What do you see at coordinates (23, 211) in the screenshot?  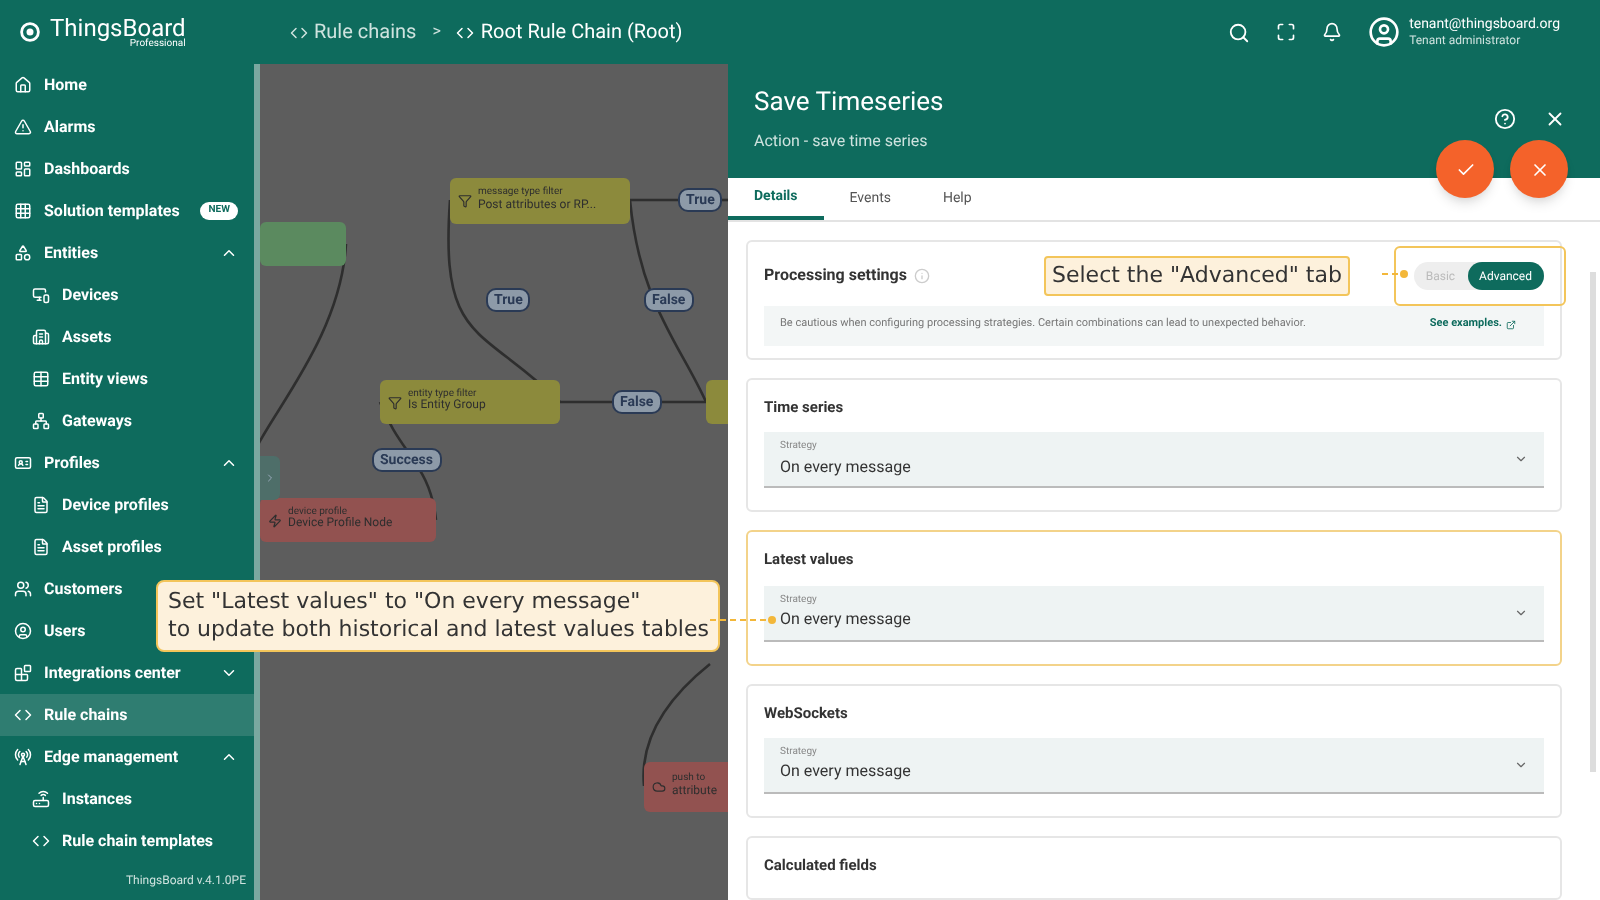 I see `grid-icon` at bounding box center [23, 211].